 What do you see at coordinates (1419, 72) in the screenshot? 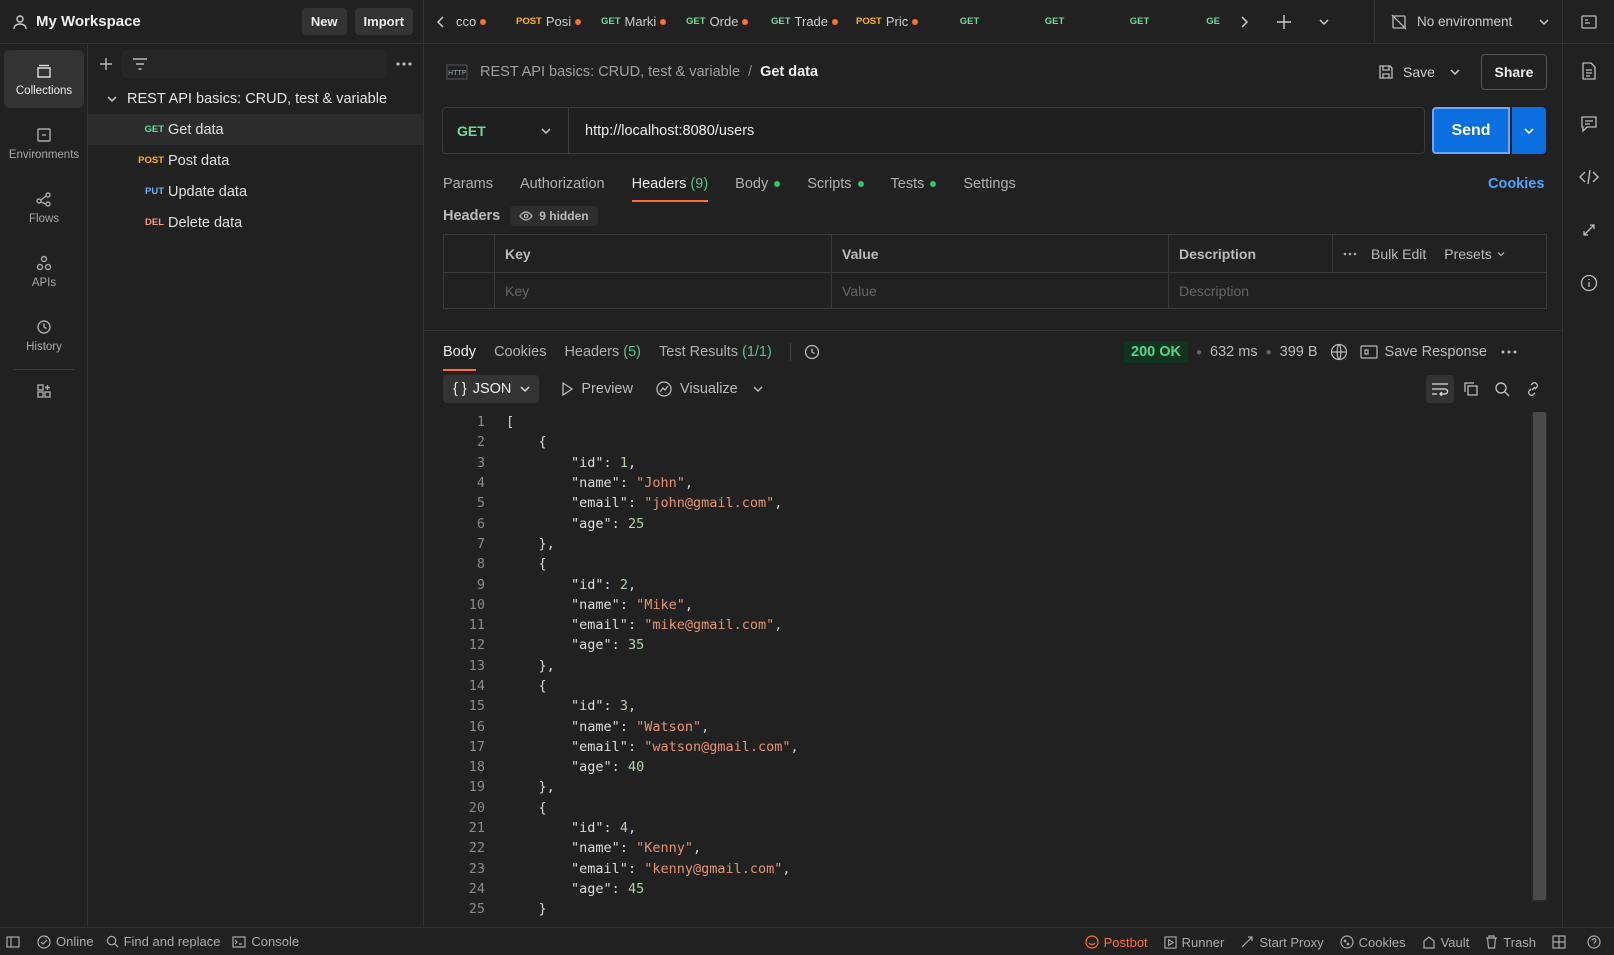
I see `save-button: Save` at bounding box center [1419, 72].